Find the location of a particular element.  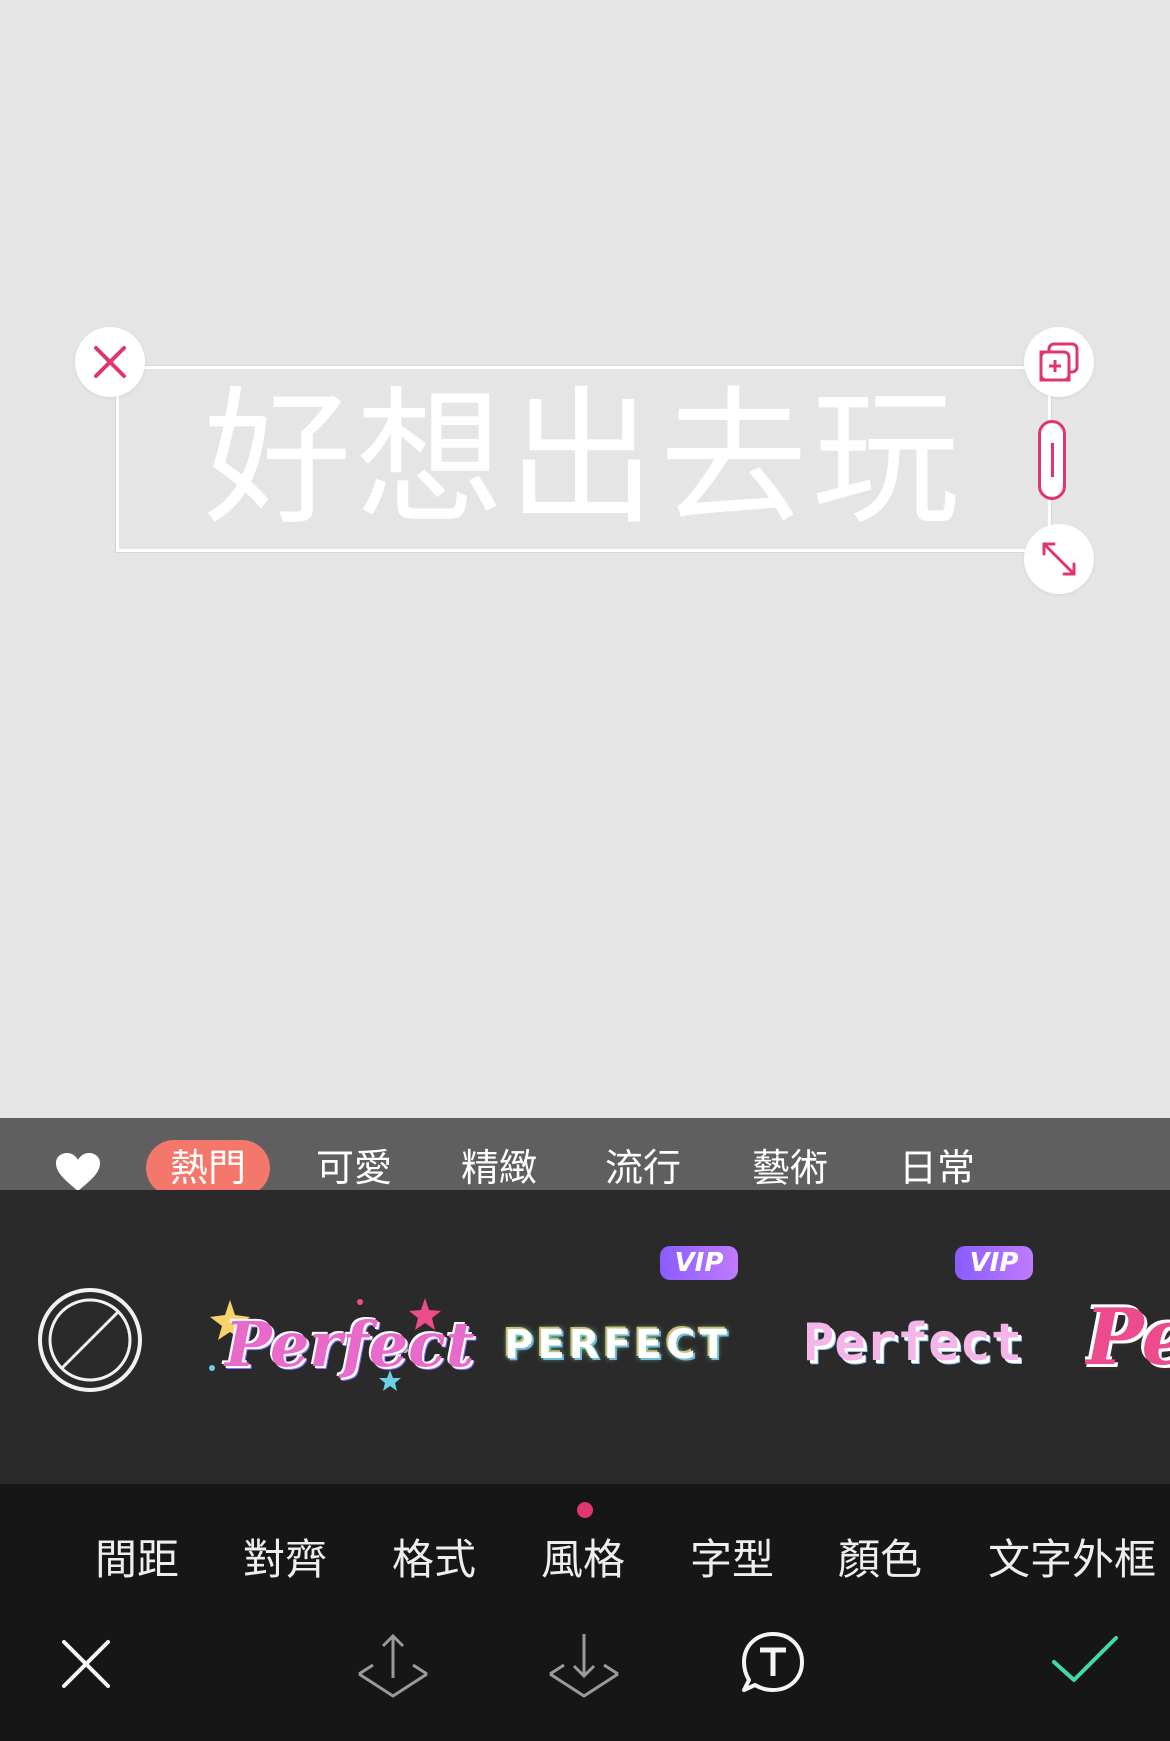

cancel-button is located at coordinates (86, 1664).